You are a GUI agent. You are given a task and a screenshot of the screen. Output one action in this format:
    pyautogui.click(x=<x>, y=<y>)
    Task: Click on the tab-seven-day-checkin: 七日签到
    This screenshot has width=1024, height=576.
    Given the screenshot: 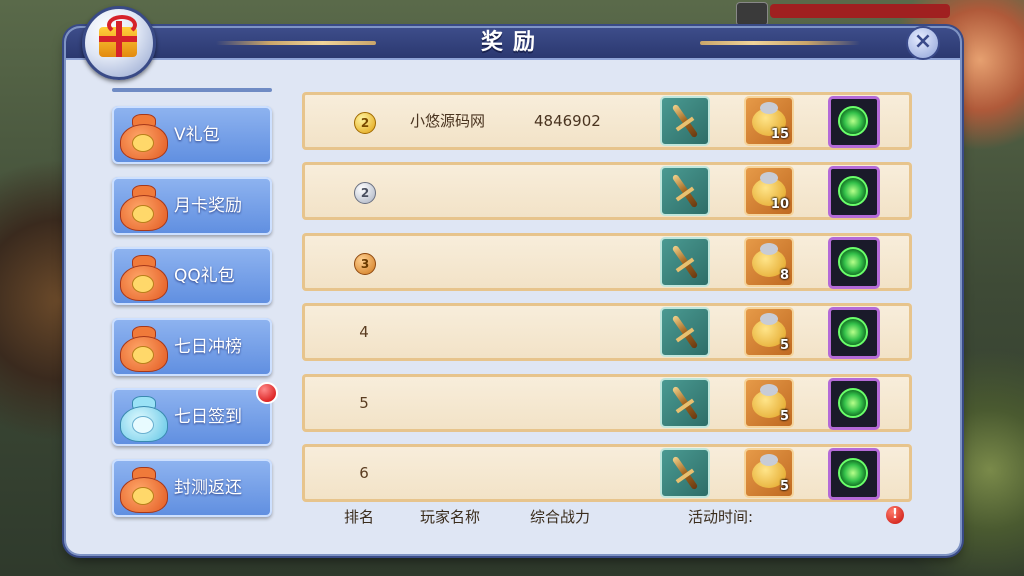 What is the action you would take?
    pyautogui.click(x=195, y=414)
    